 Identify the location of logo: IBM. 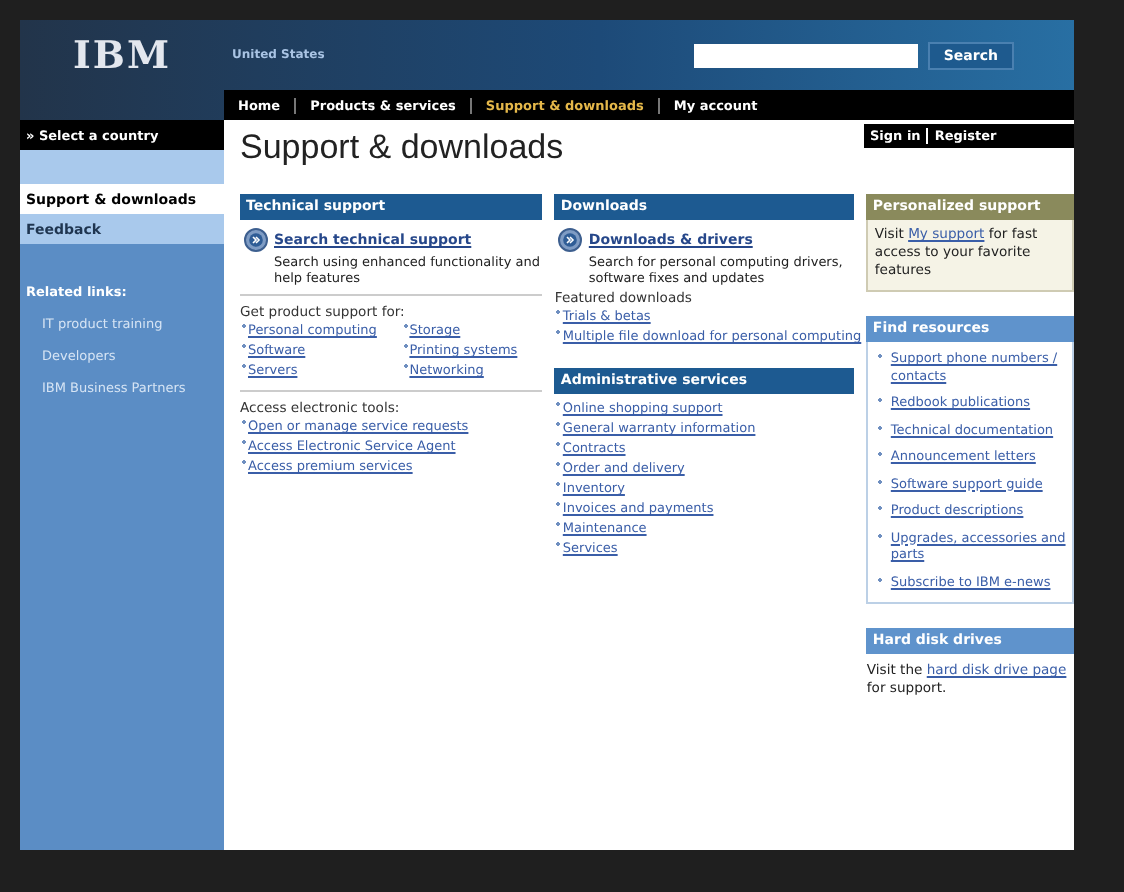
(122, 55).